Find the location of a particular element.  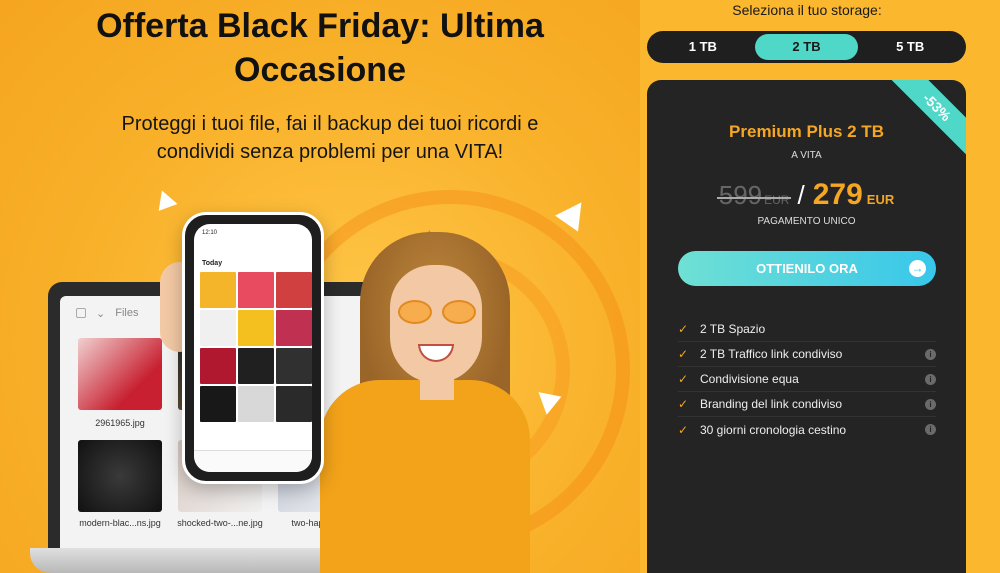

price-row: 599 EUR / 279 EUR is located at coordinates (806, 195).